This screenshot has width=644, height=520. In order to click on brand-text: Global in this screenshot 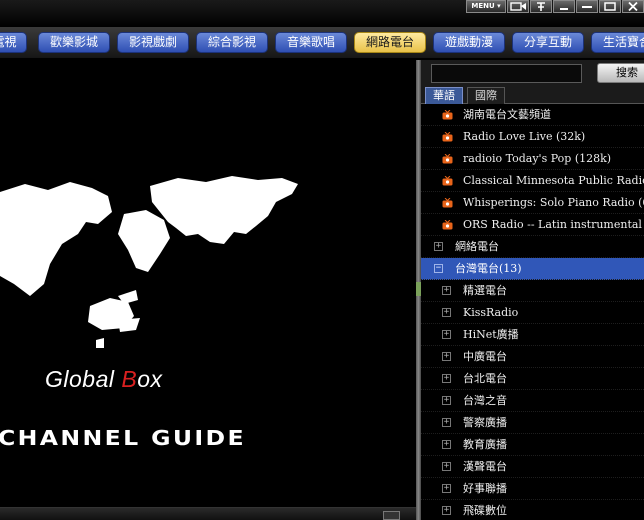, I will do `click(83, 379)`.